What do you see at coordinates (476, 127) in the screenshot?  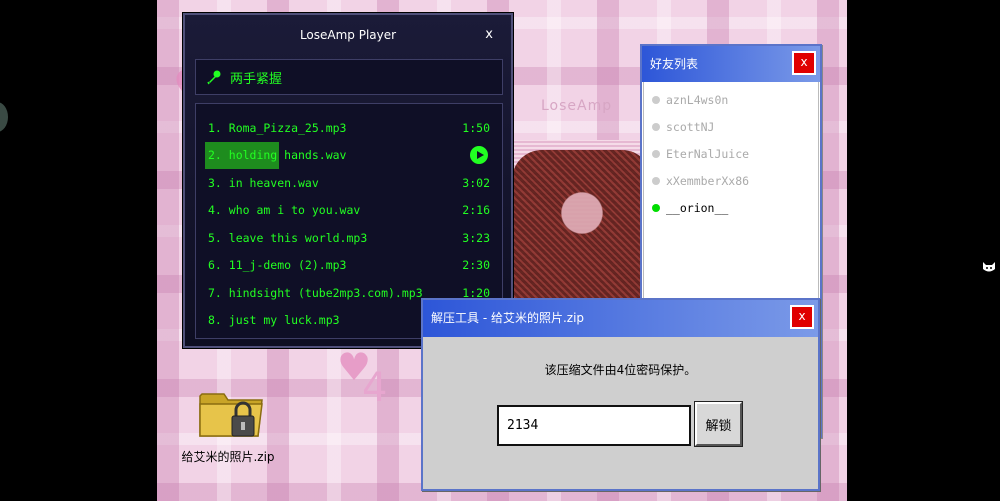 I see `track-duration: 1:50` at bounding box center [476, 127].